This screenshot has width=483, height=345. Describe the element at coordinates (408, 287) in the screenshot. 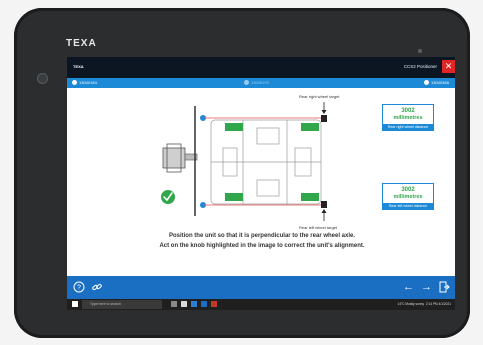

I see `arrow-left-icon: ←` at that location.